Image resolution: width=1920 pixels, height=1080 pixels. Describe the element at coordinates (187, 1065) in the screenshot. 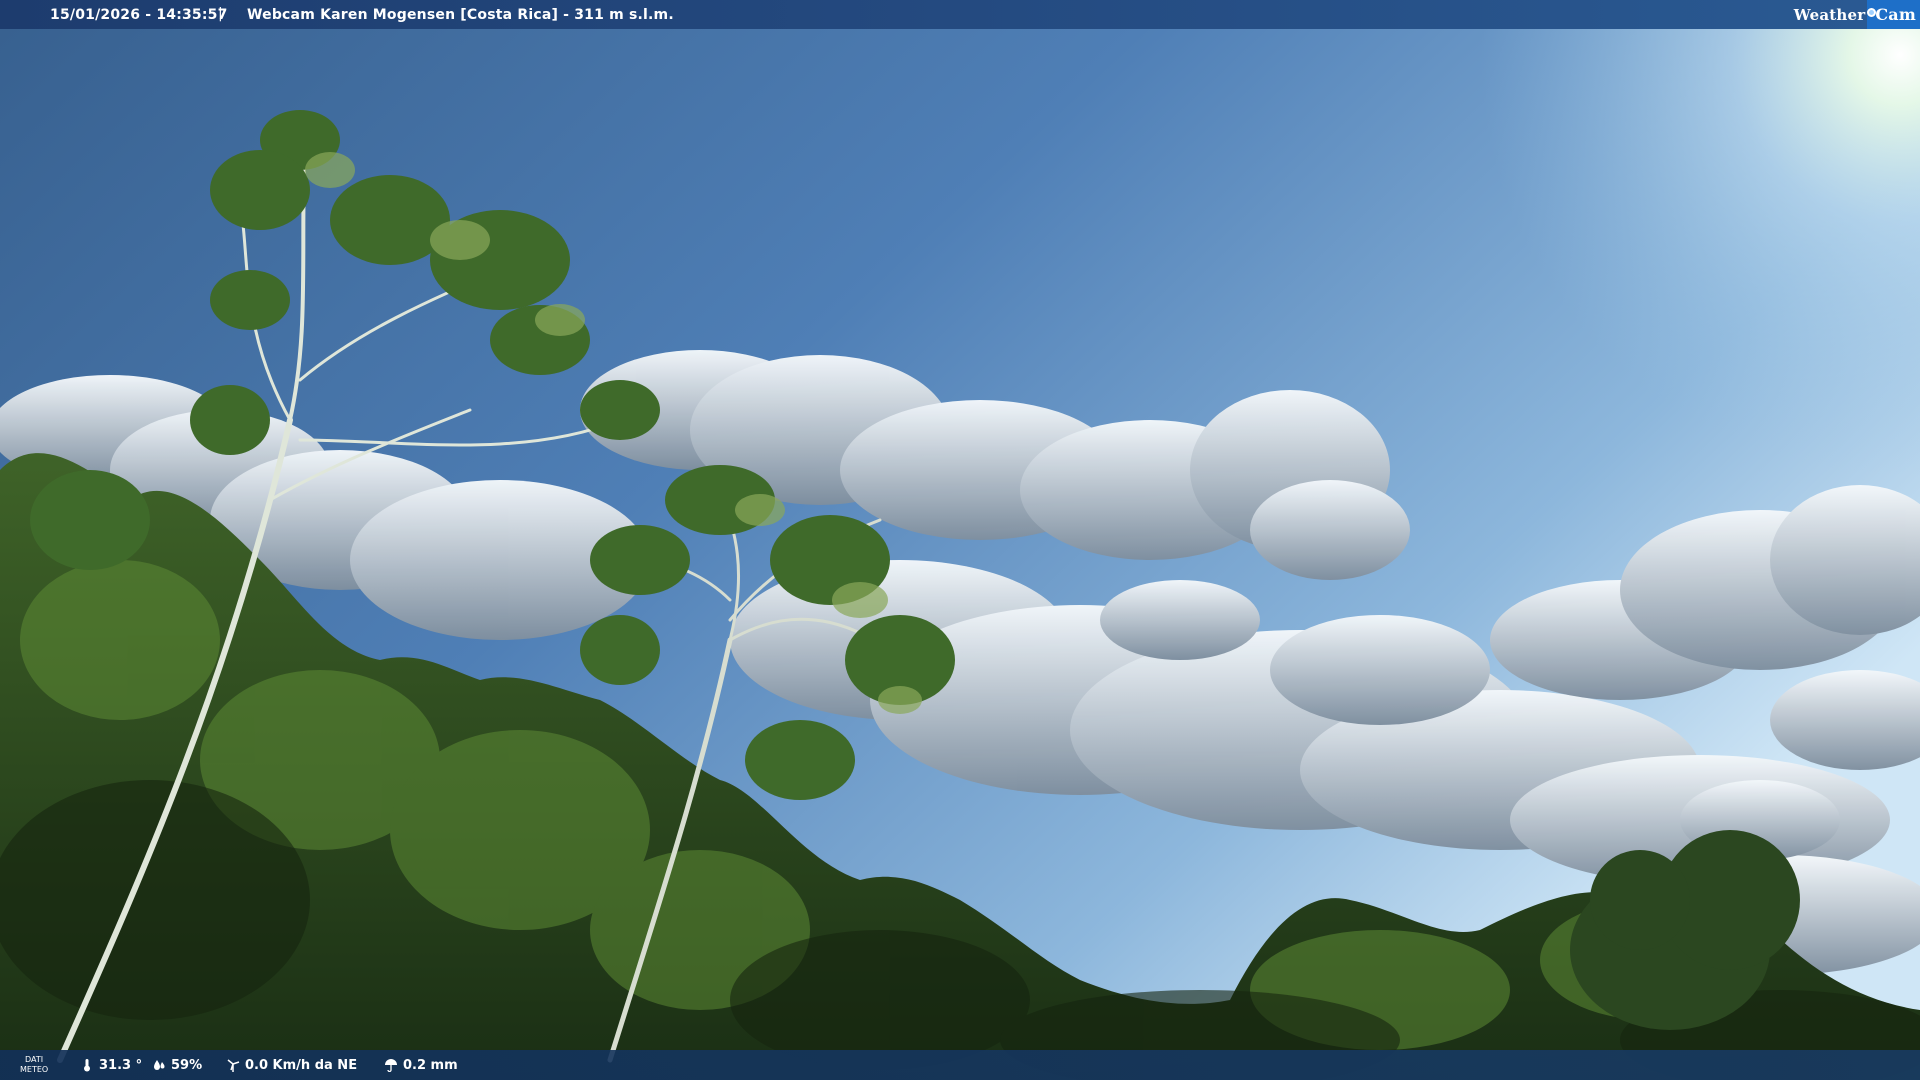

I see `humidity-value: 59%` at that location.